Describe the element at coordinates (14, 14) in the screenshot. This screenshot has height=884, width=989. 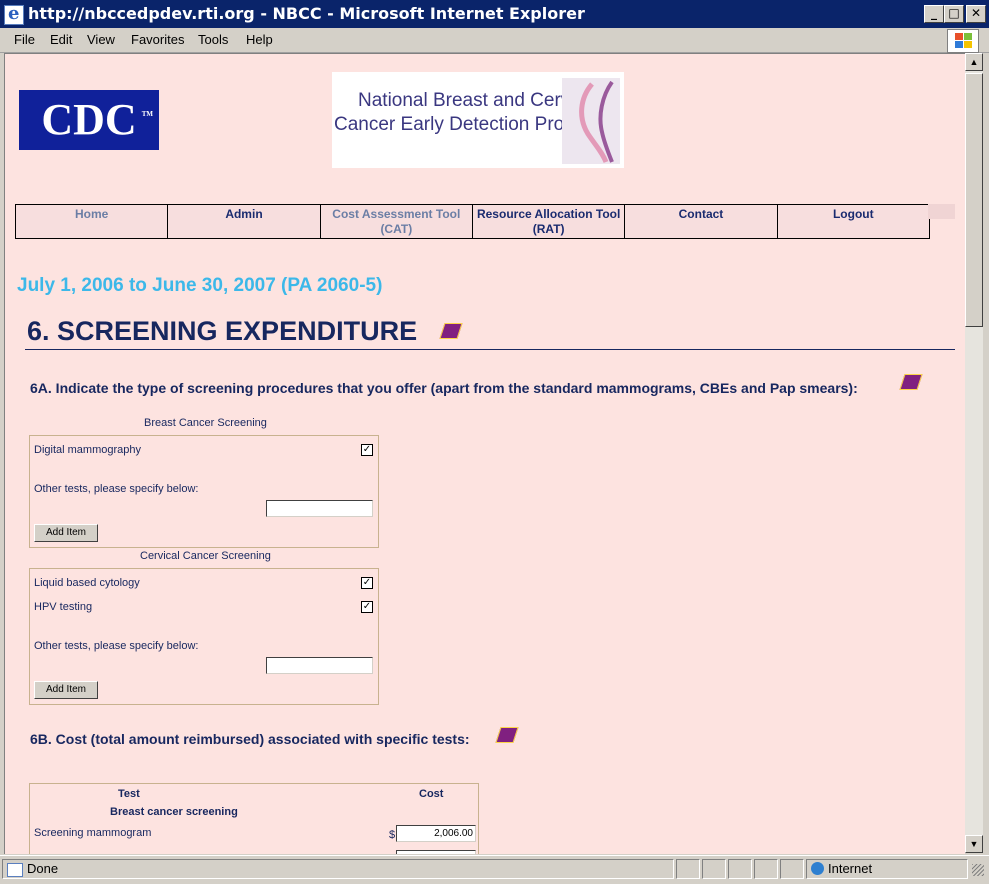
I see `ie-icon` at that location.